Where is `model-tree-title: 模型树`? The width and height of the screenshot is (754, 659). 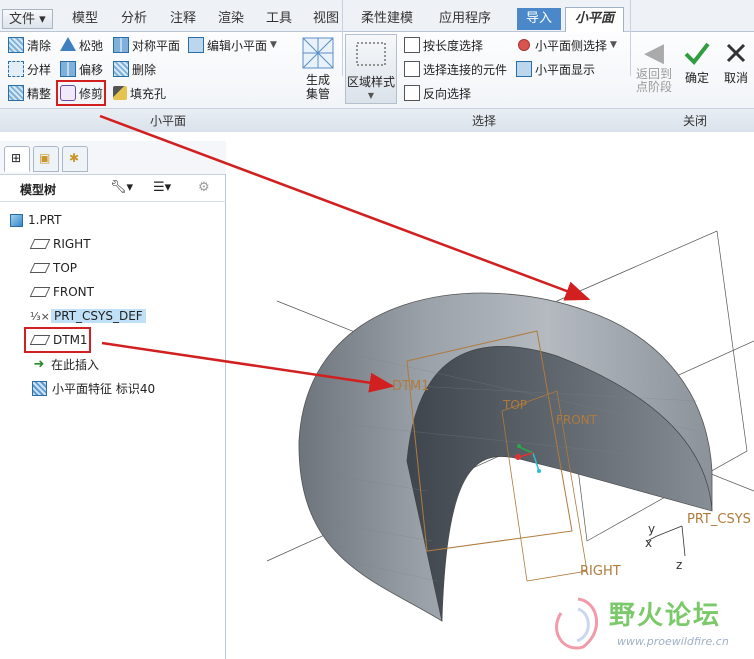
model-tree-title: 模型树 is located at coordinates (38, 190).